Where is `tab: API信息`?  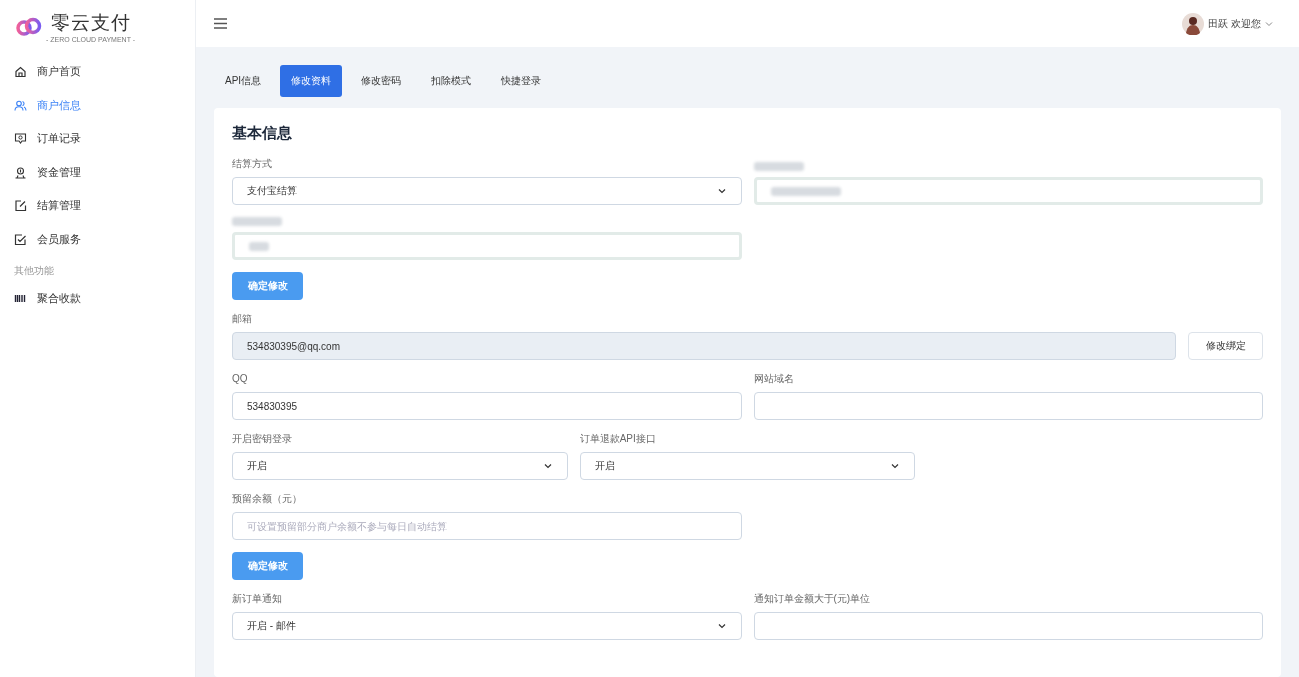 tab: API信息 is located at coordinates (243, 81).